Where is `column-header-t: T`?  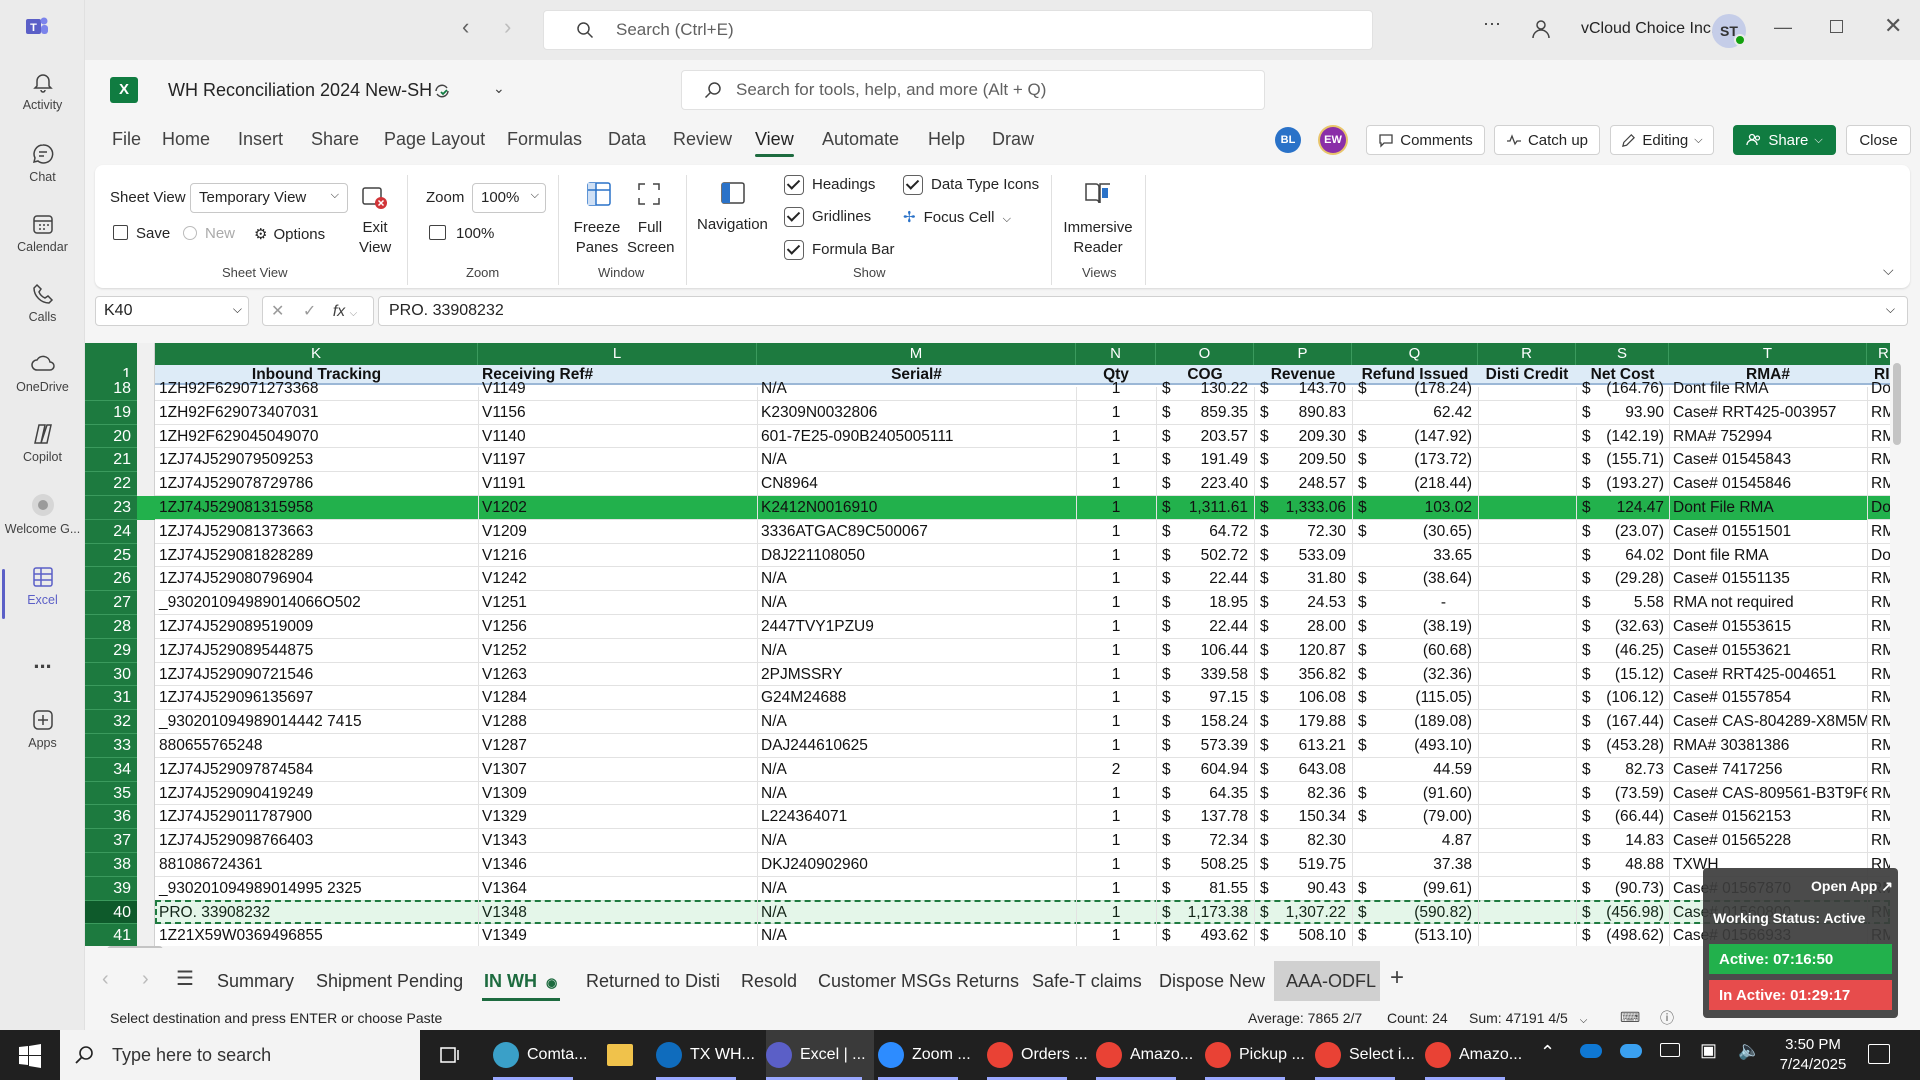 column-header-t: T is located at coordinates (1768, 354).